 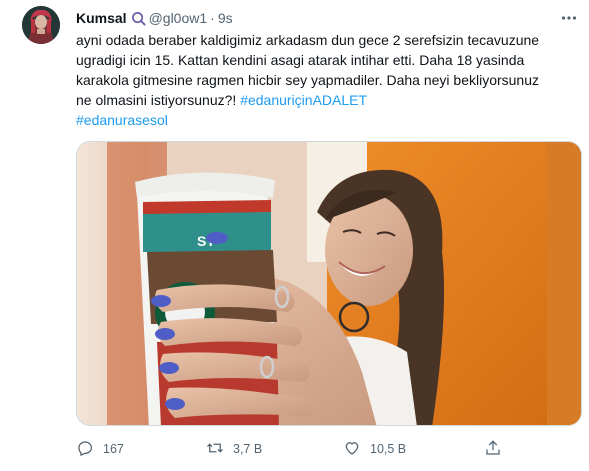 What do you see at coordinates (85, 449) in the screenshot?
I see `reply-icon` at bounding box center [85, 449].